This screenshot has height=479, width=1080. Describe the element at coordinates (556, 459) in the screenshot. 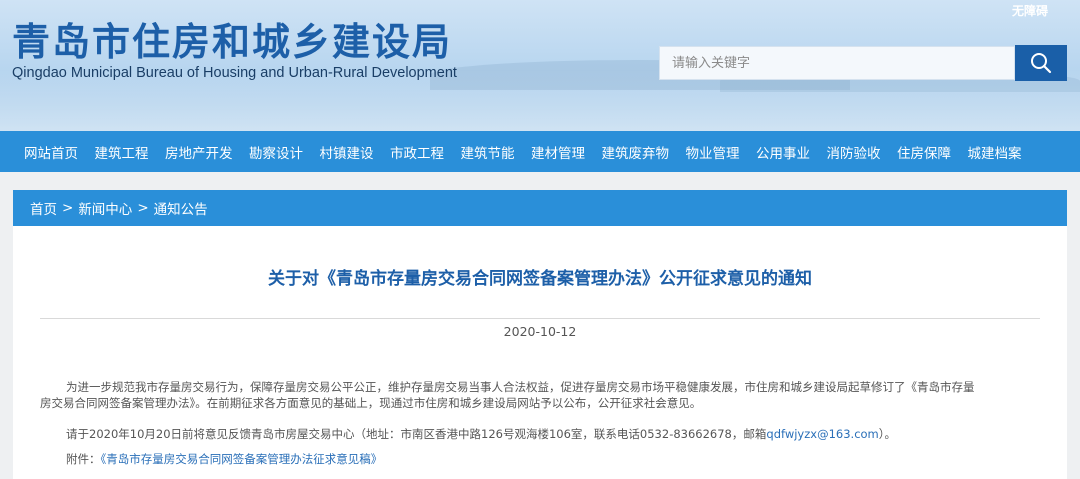

I see `attachment-line: 附件：《青岛市存量房交易合同网签备案管理办法征求意见稿》` at that location.